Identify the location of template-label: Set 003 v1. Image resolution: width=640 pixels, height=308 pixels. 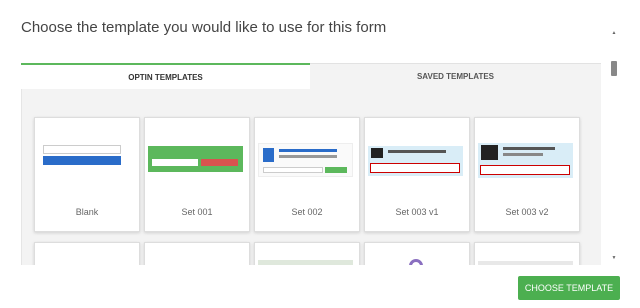
(417, 212).